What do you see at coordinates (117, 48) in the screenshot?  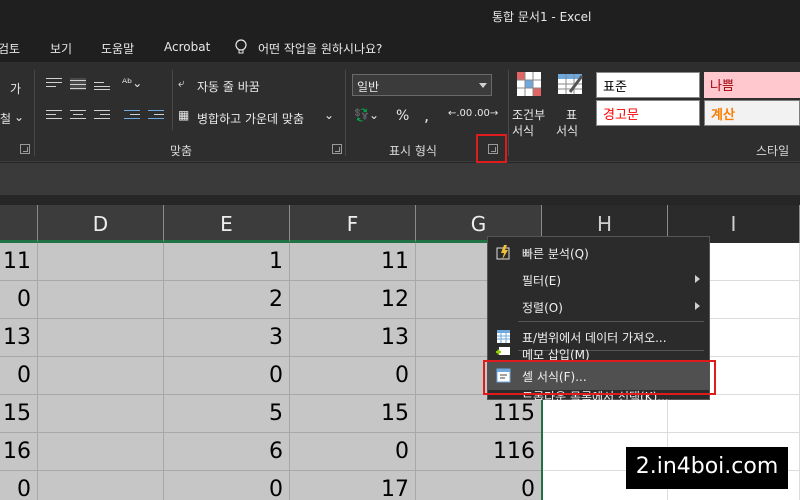 I see `menu-help: 도움말` at bounding box center [117, 48].